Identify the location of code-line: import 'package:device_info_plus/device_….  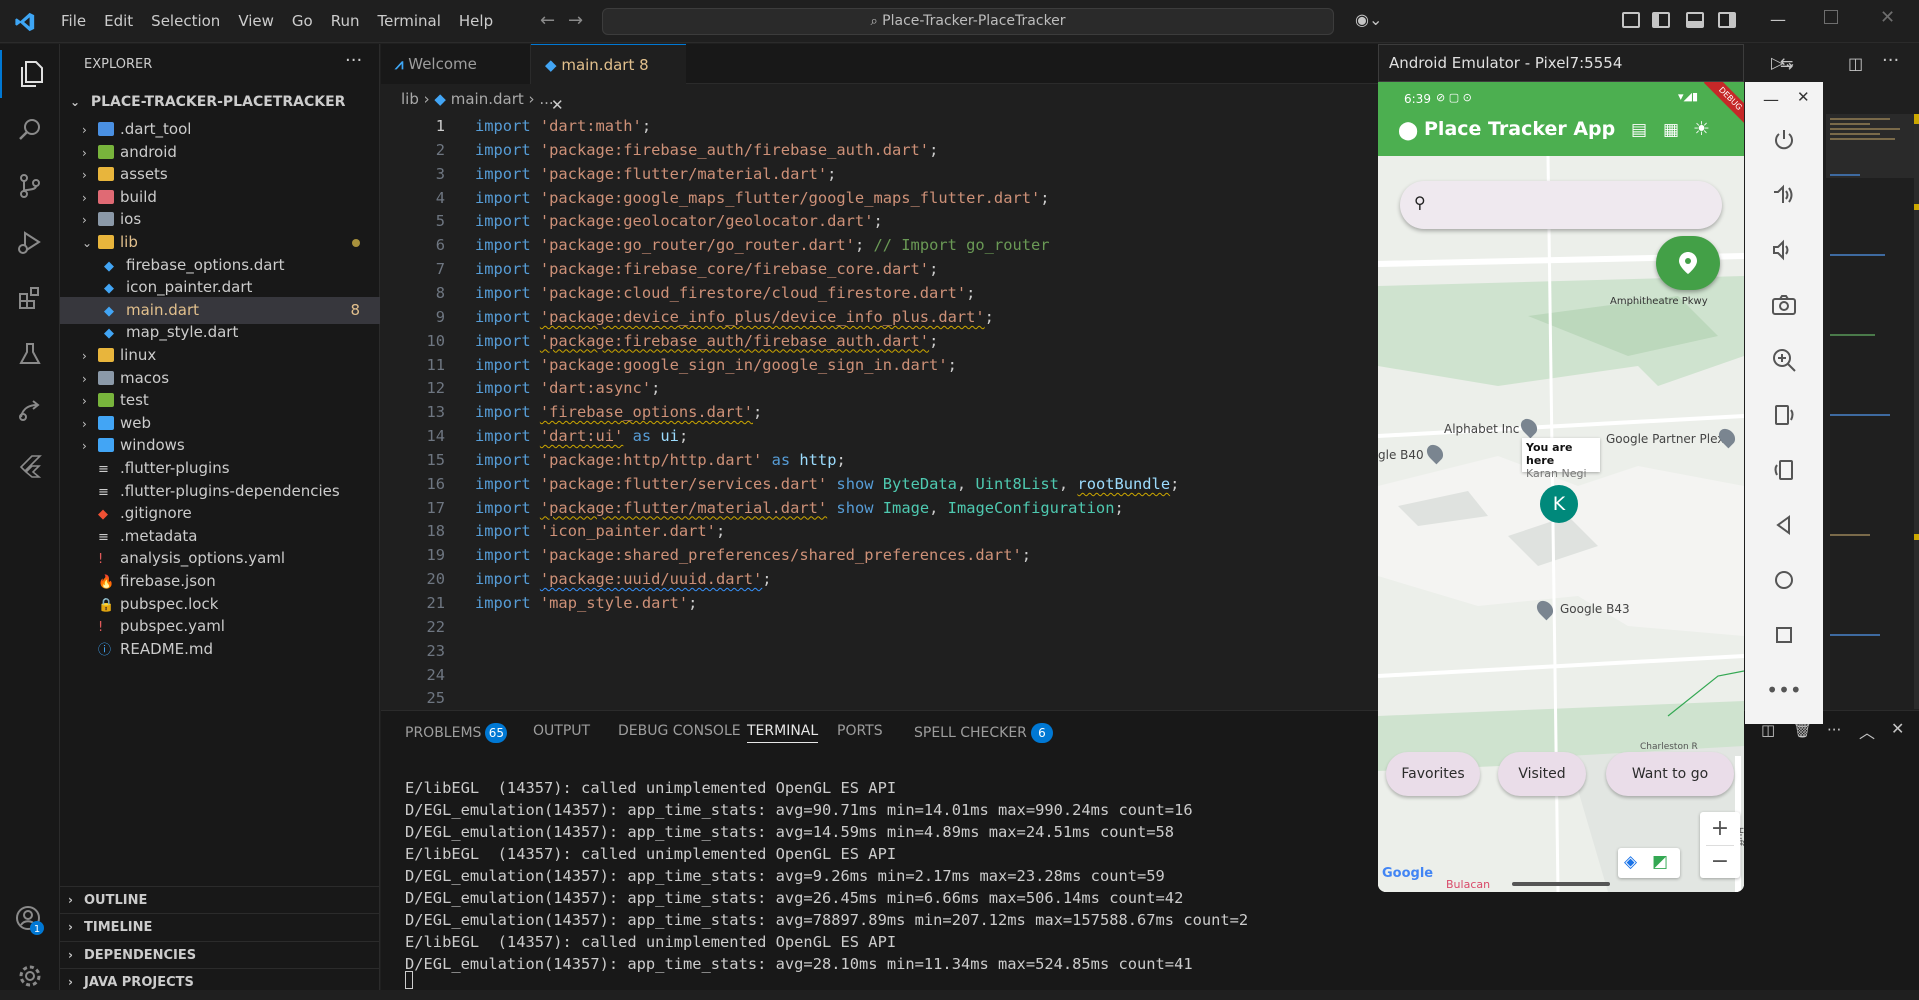
(734, 317).